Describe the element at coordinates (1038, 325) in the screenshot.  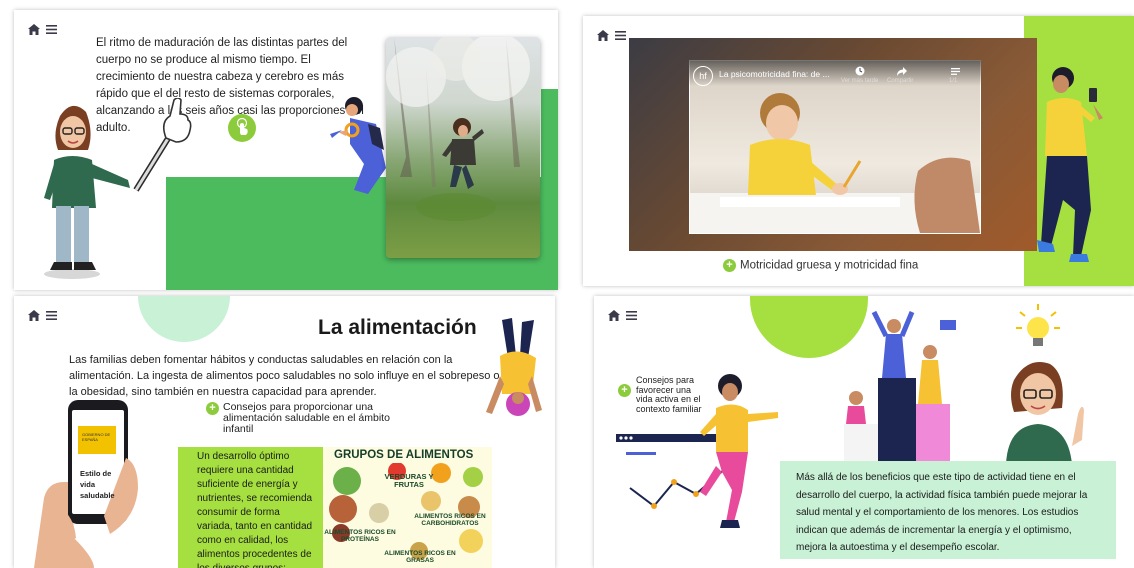
I see `lightbulb-icon` at that location.